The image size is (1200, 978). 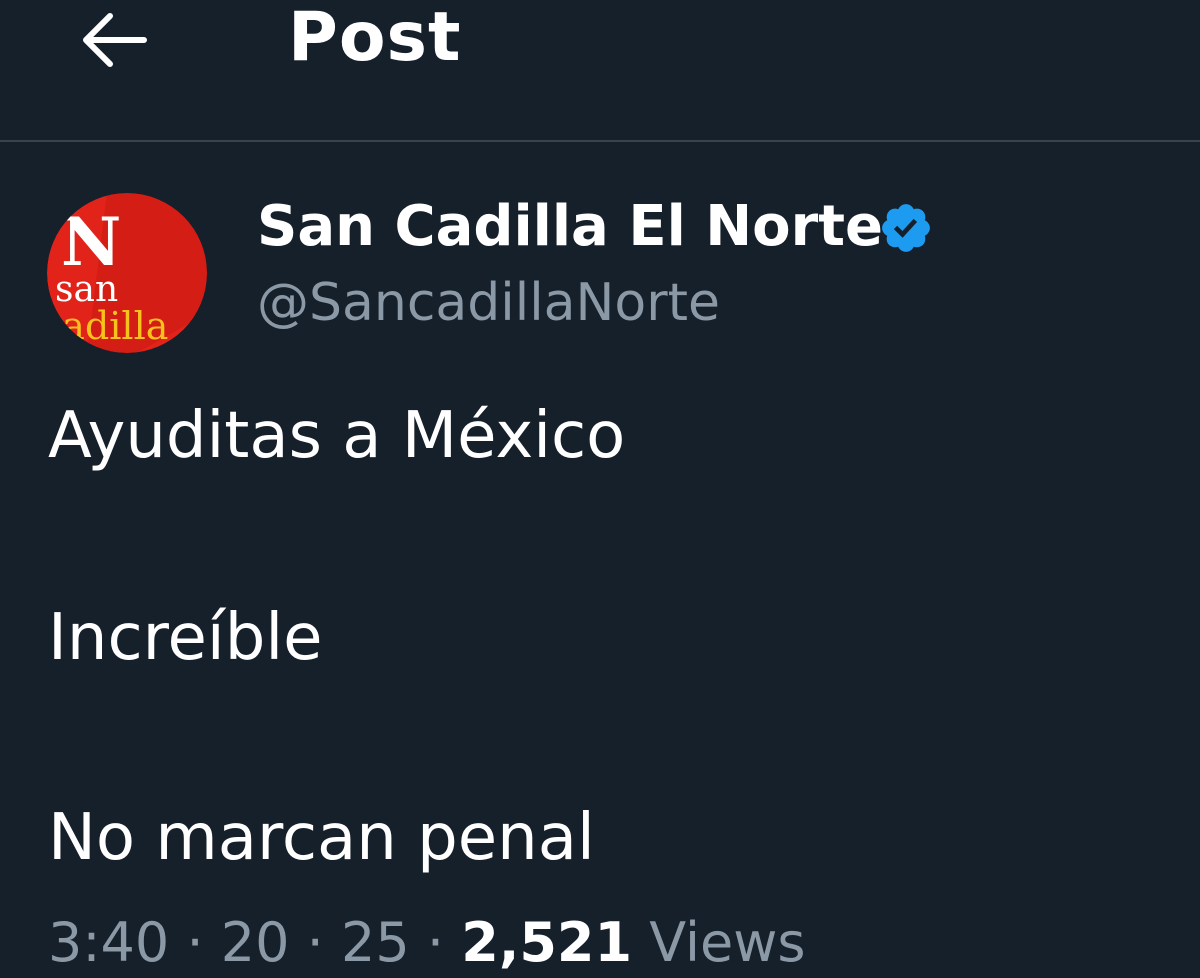 What do you see at coordinates (115, 40) in the screenshot?
I see `arrow-left-icon` at bounding box center [115, 40].